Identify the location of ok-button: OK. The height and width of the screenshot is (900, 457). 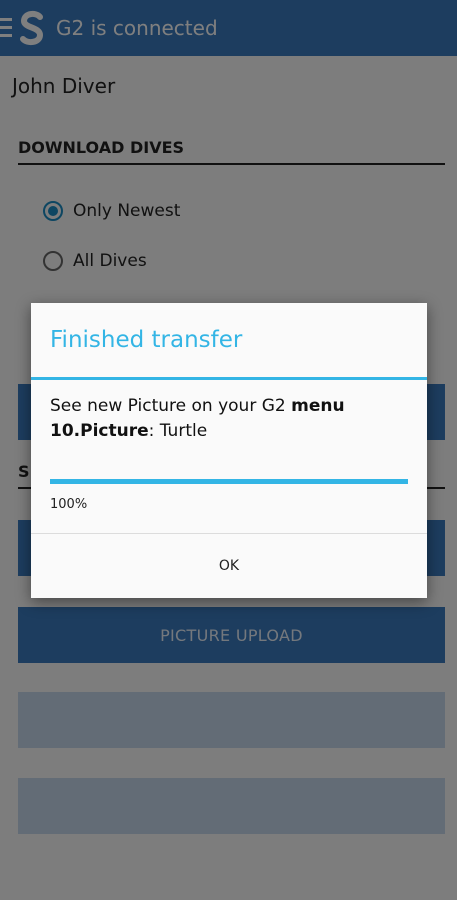
(229, 566).